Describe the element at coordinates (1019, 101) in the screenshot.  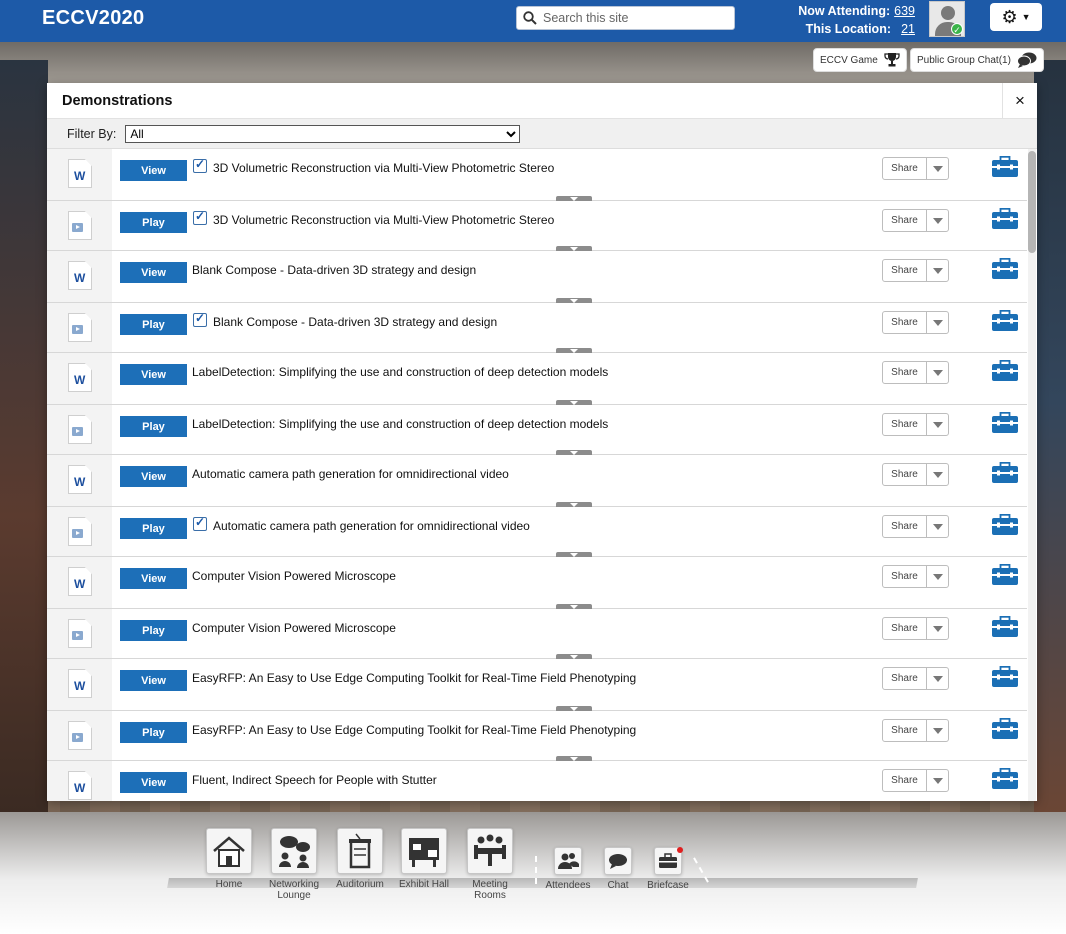
I see `close-button: ×` at that location.